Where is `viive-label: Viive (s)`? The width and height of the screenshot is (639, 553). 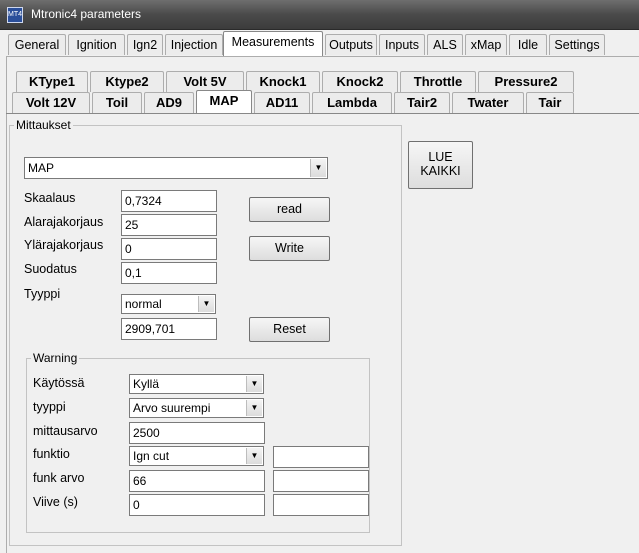 viive-label: Viive (s) is located at coordinates (55, 502).